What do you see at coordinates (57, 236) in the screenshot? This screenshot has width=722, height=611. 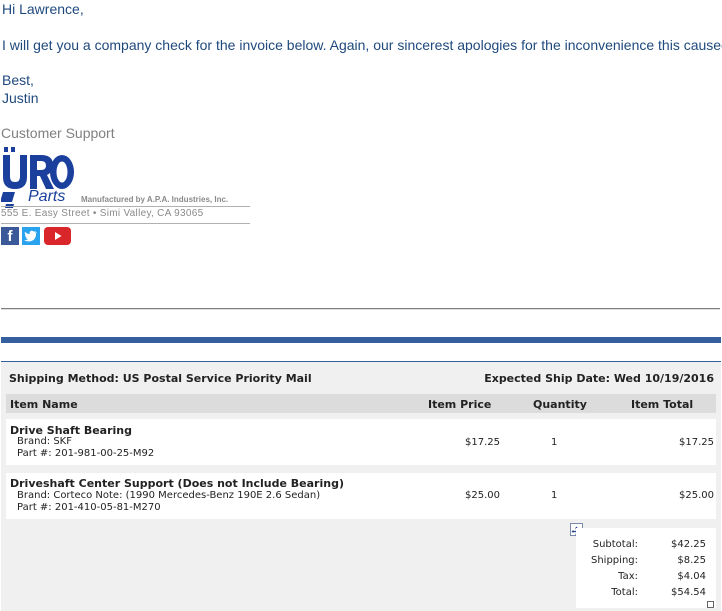 I see `youtube-icon` at bounding box center [57, 236].